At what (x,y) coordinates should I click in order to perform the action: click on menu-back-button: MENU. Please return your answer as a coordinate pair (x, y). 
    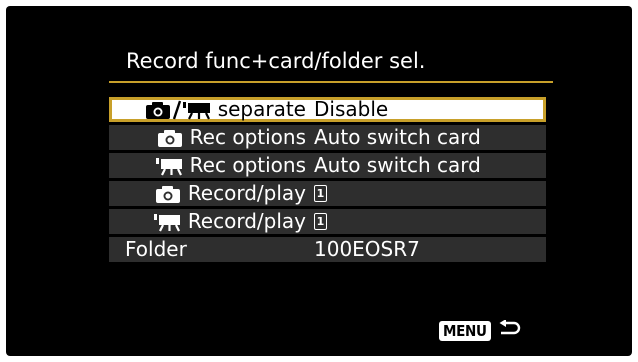
    Looking at the image, I should click on (480, 330).